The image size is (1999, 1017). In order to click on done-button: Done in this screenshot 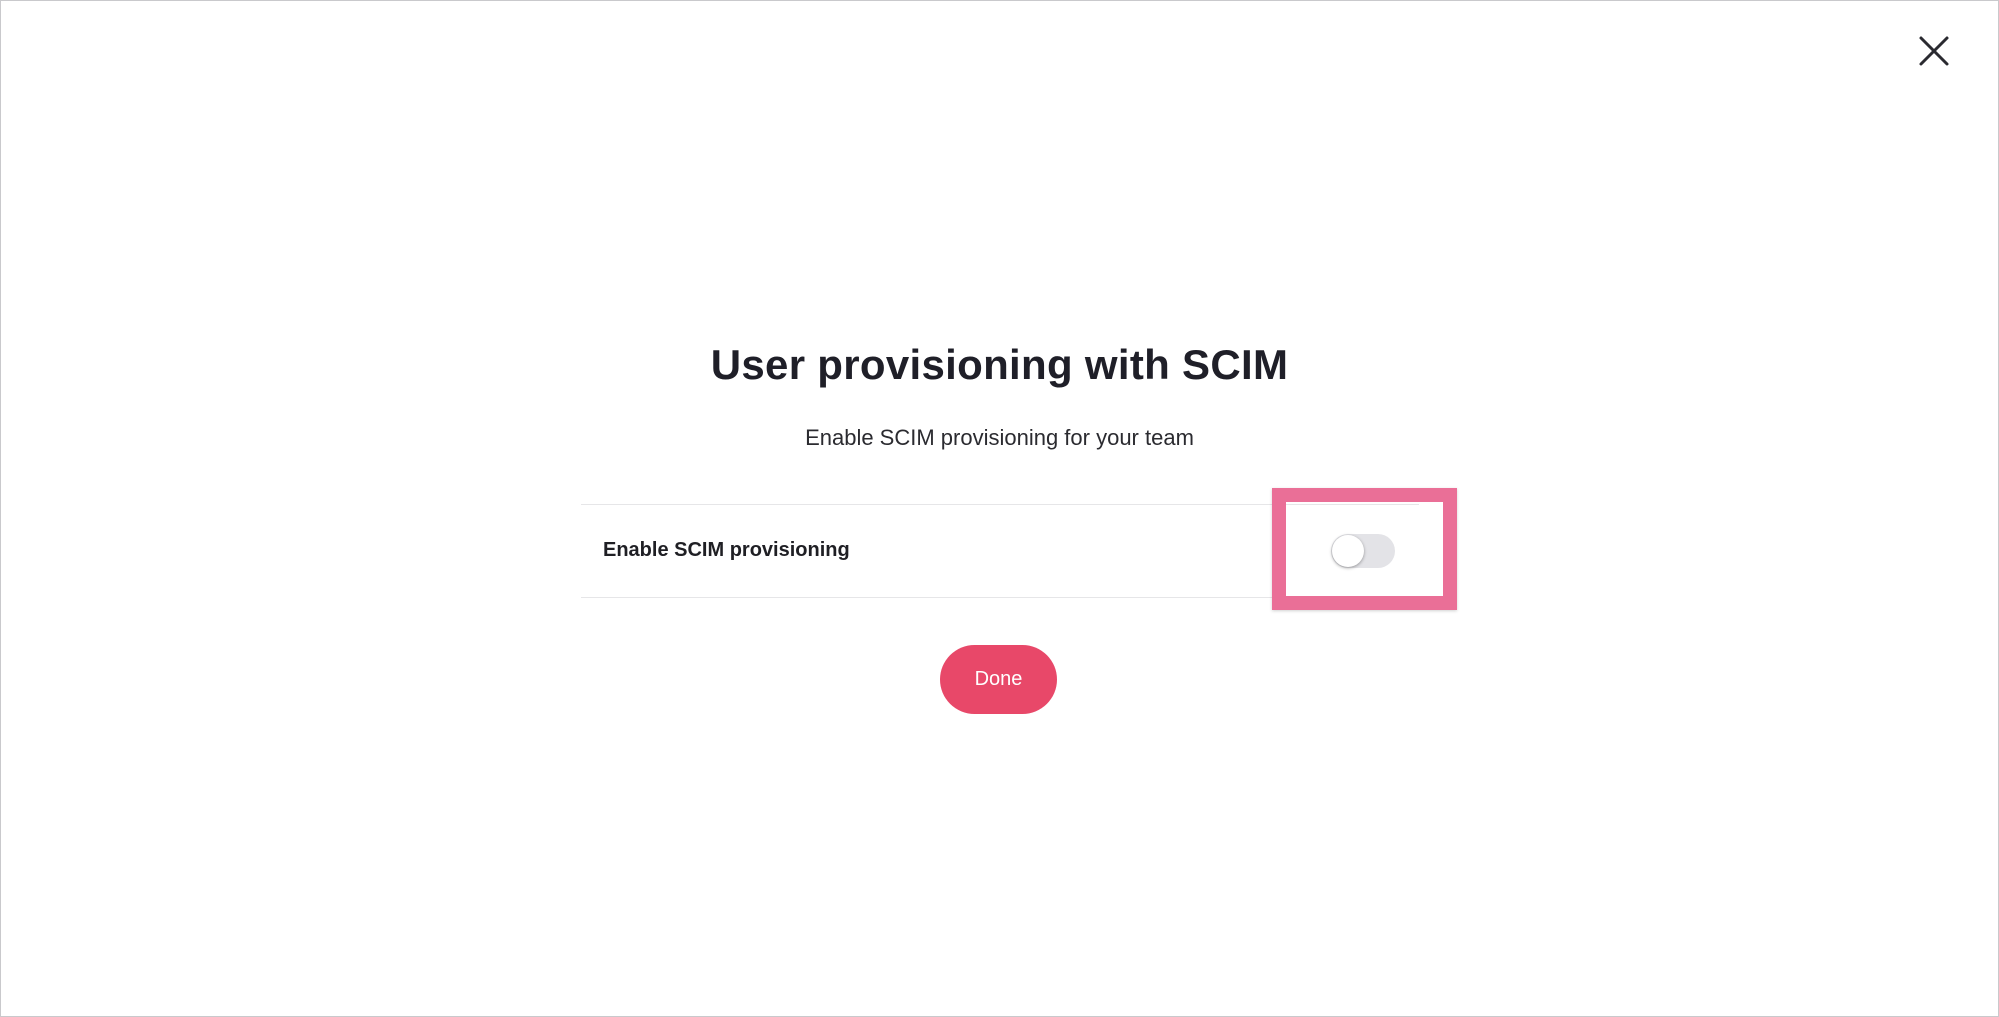, I will do `click(998, 679)`.